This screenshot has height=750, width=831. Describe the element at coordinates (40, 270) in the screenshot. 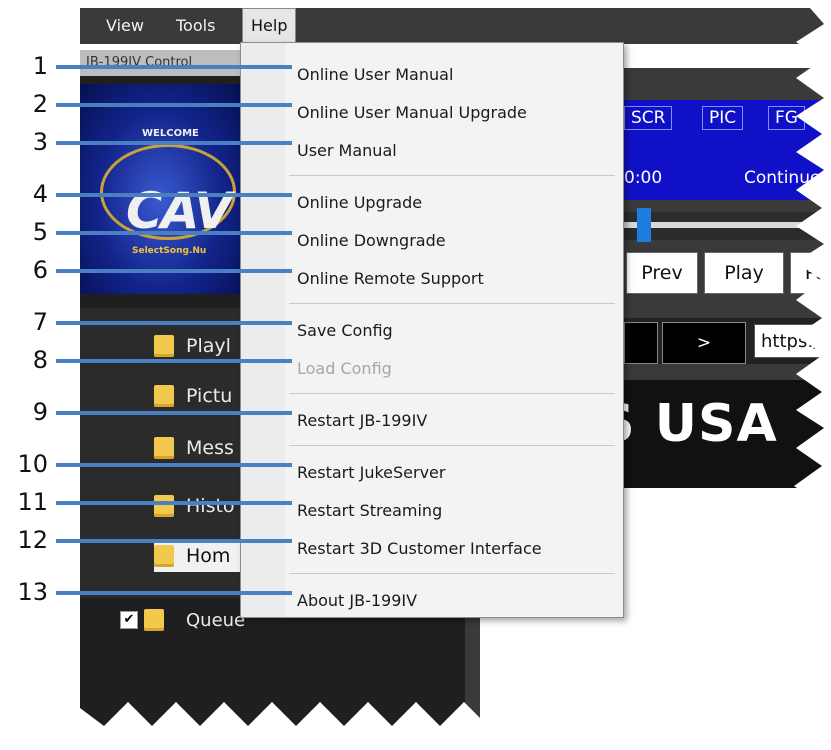

I see `callout-number: 6` at that location.